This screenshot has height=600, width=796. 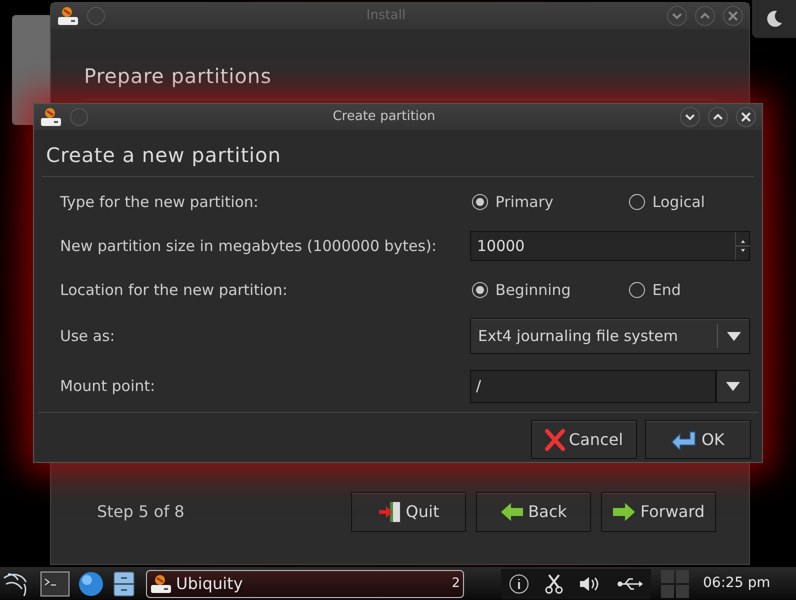 What do you see at coordinates (593, 386) in the screenshot?
I see `input-field: /` at bounding box center [593, 386].